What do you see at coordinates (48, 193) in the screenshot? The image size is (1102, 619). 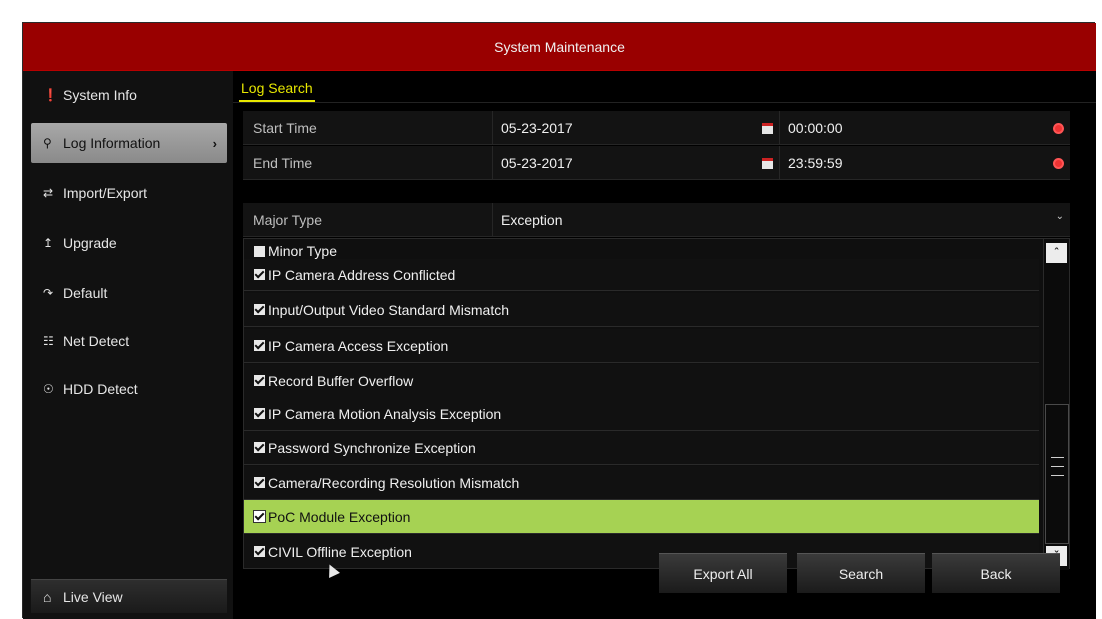 I see `import-export-icon: ⇄` at bounding box center [48, 193].